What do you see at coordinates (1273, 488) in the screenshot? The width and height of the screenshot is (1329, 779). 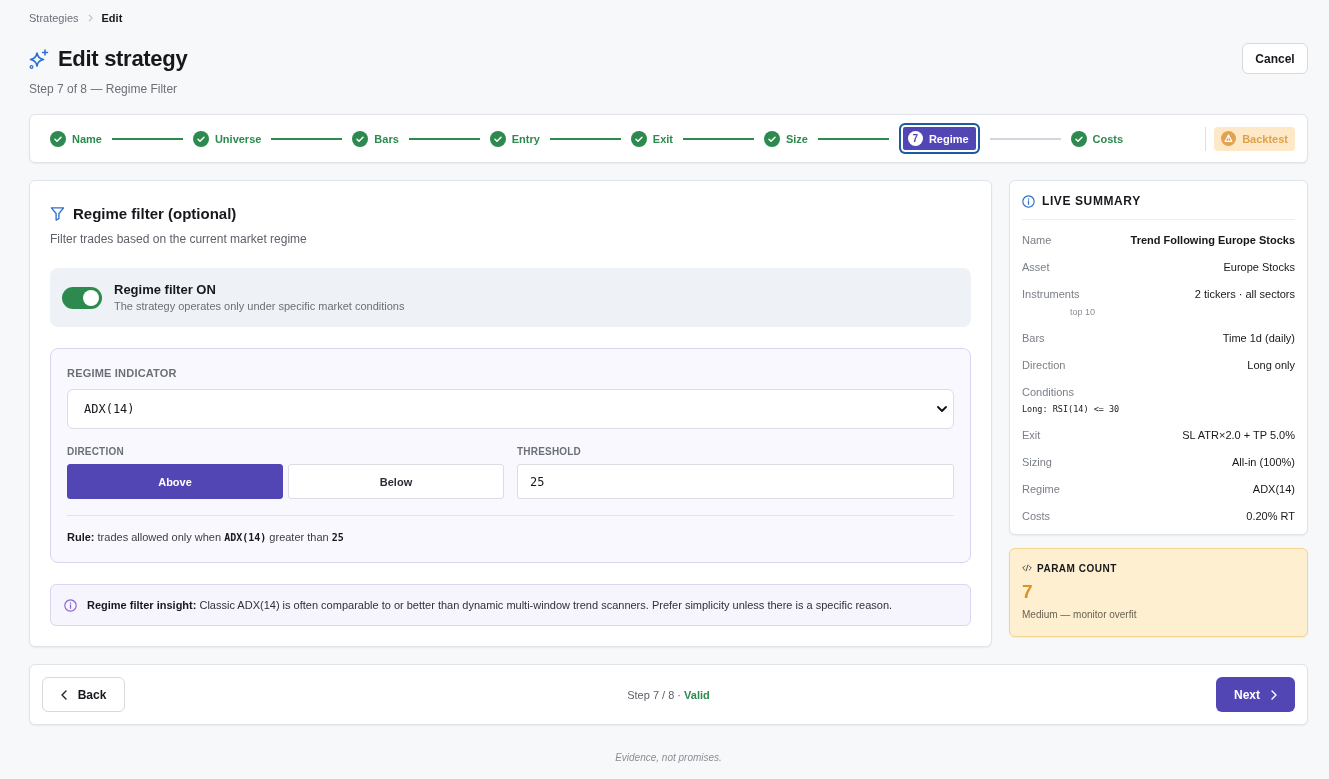 I see `summary-value: ADX(14)` at bounding box center [1273, 488].